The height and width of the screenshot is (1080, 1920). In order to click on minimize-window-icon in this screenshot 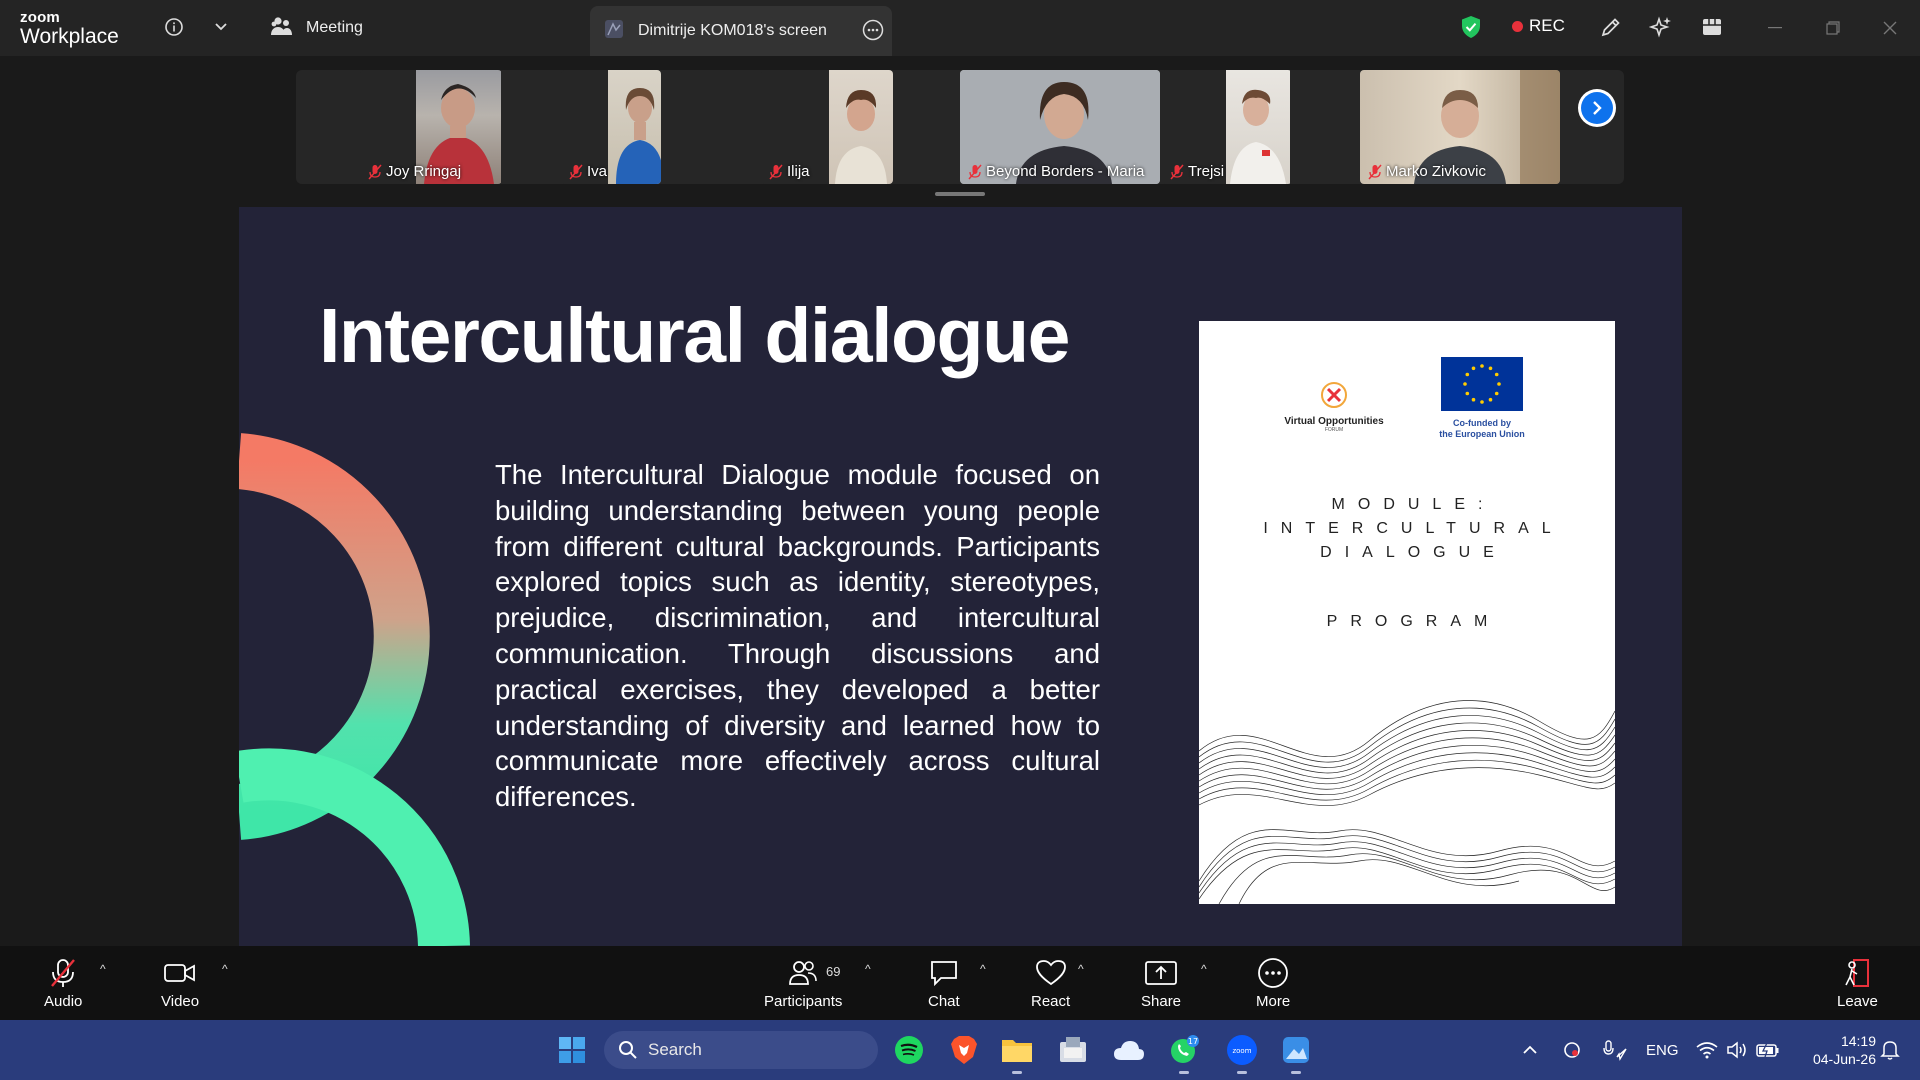, I will do `click(1775, 28)`.